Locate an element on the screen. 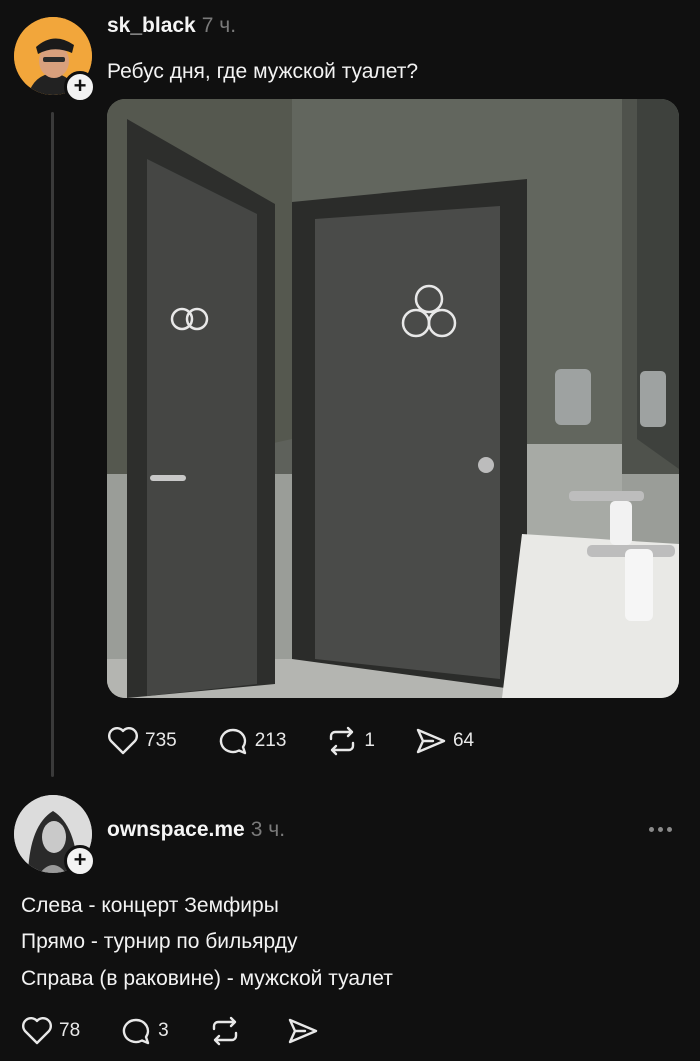 Image resolution: width=700 pixels, height=1061 pixels. post-time: 7 ч. is located at coordinates (219, 25).